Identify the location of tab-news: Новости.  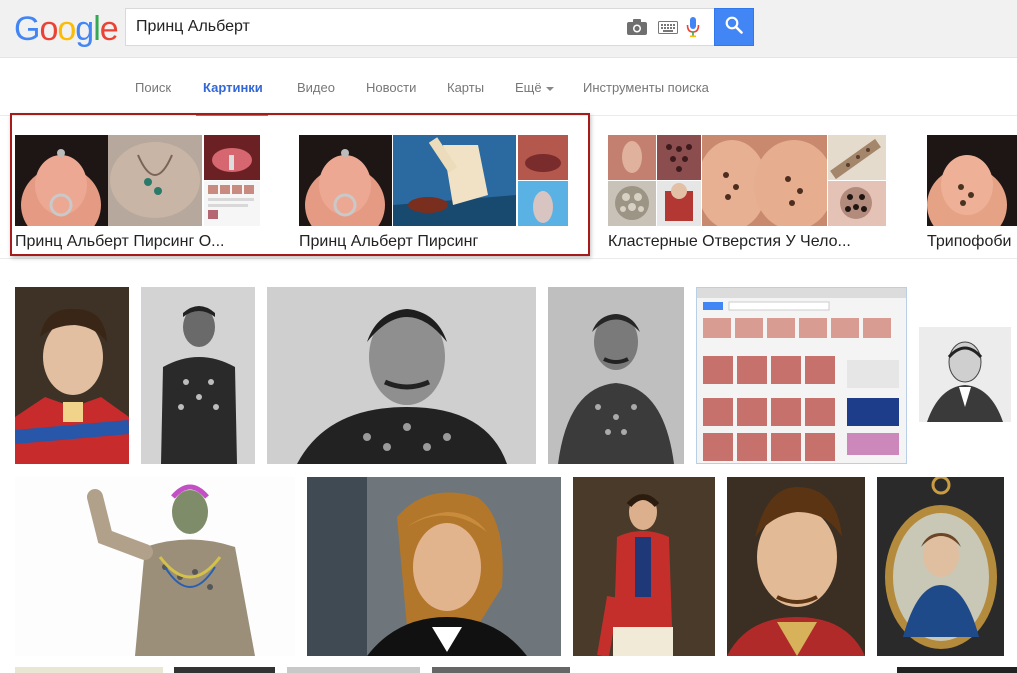
(391, 87).